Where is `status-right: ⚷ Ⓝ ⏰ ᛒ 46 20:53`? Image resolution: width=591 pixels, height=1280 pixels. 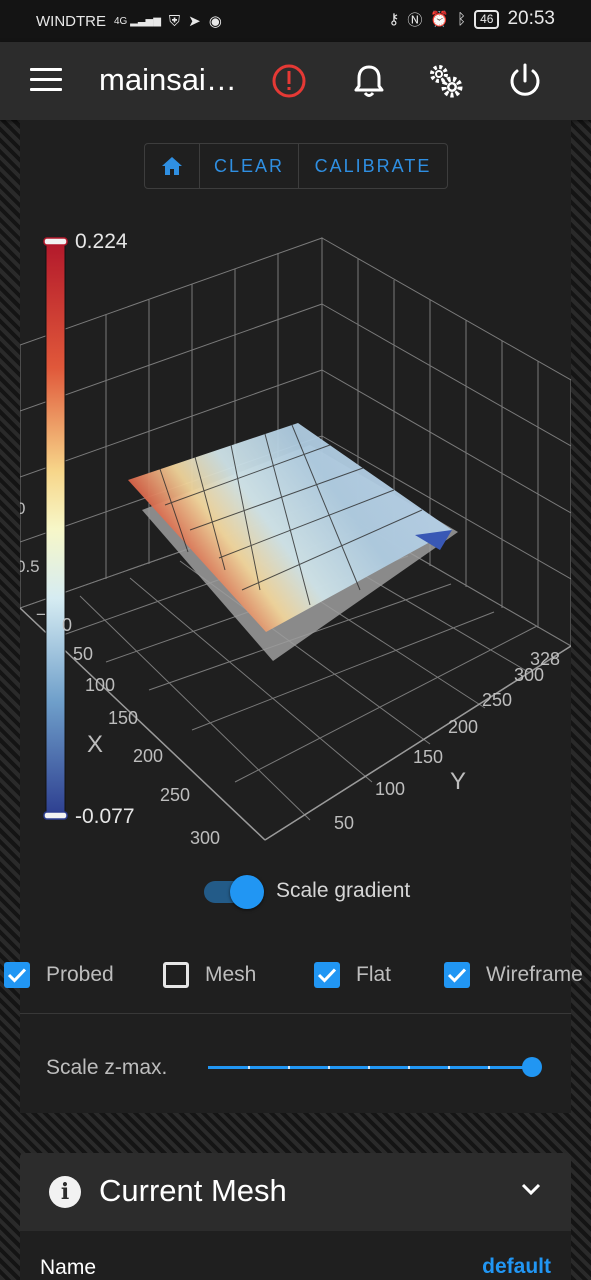 status-right: ⚷ Ⓝ ⏰ ᛒ 46 20:53 is located at coordinates (471, 19).